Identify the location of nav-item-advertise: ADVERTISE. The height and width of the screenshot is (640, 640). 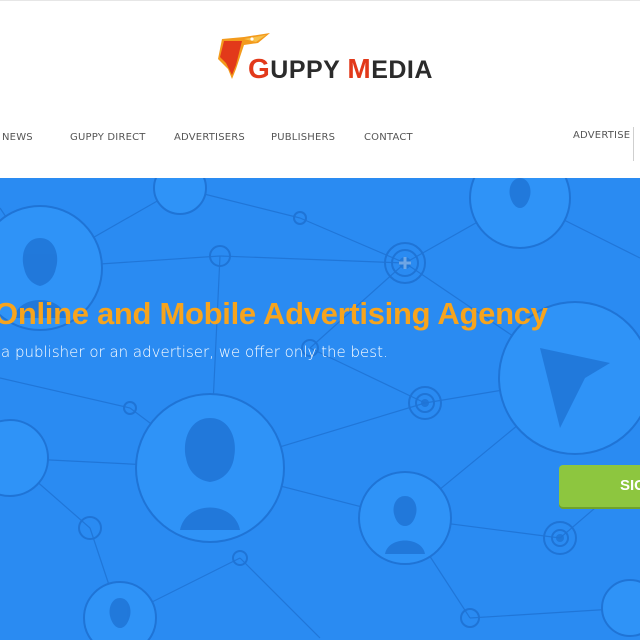
(601, 135).